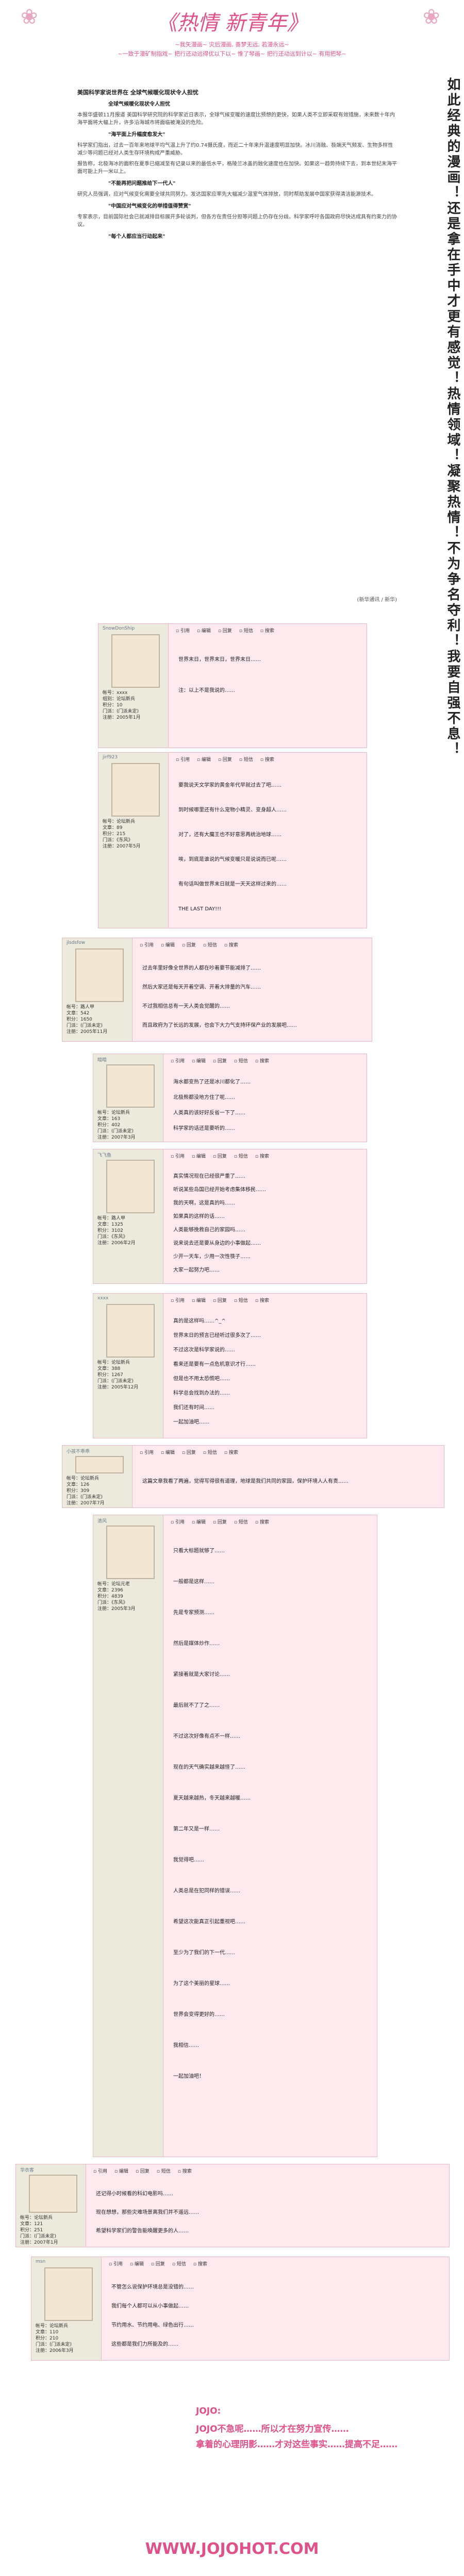  What do you see at coordinates (199, 1321) in the screenshot?
I see `post-line: 真的是这样吗……^_^` at bounding box center [199, 1321].